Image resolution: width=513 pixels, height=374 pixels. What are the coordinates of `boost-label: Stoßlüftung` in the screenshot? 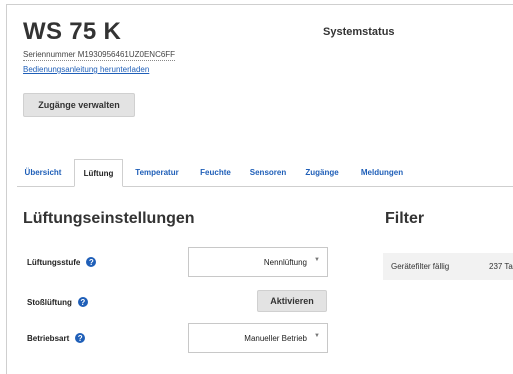 It's located at (49, 302).